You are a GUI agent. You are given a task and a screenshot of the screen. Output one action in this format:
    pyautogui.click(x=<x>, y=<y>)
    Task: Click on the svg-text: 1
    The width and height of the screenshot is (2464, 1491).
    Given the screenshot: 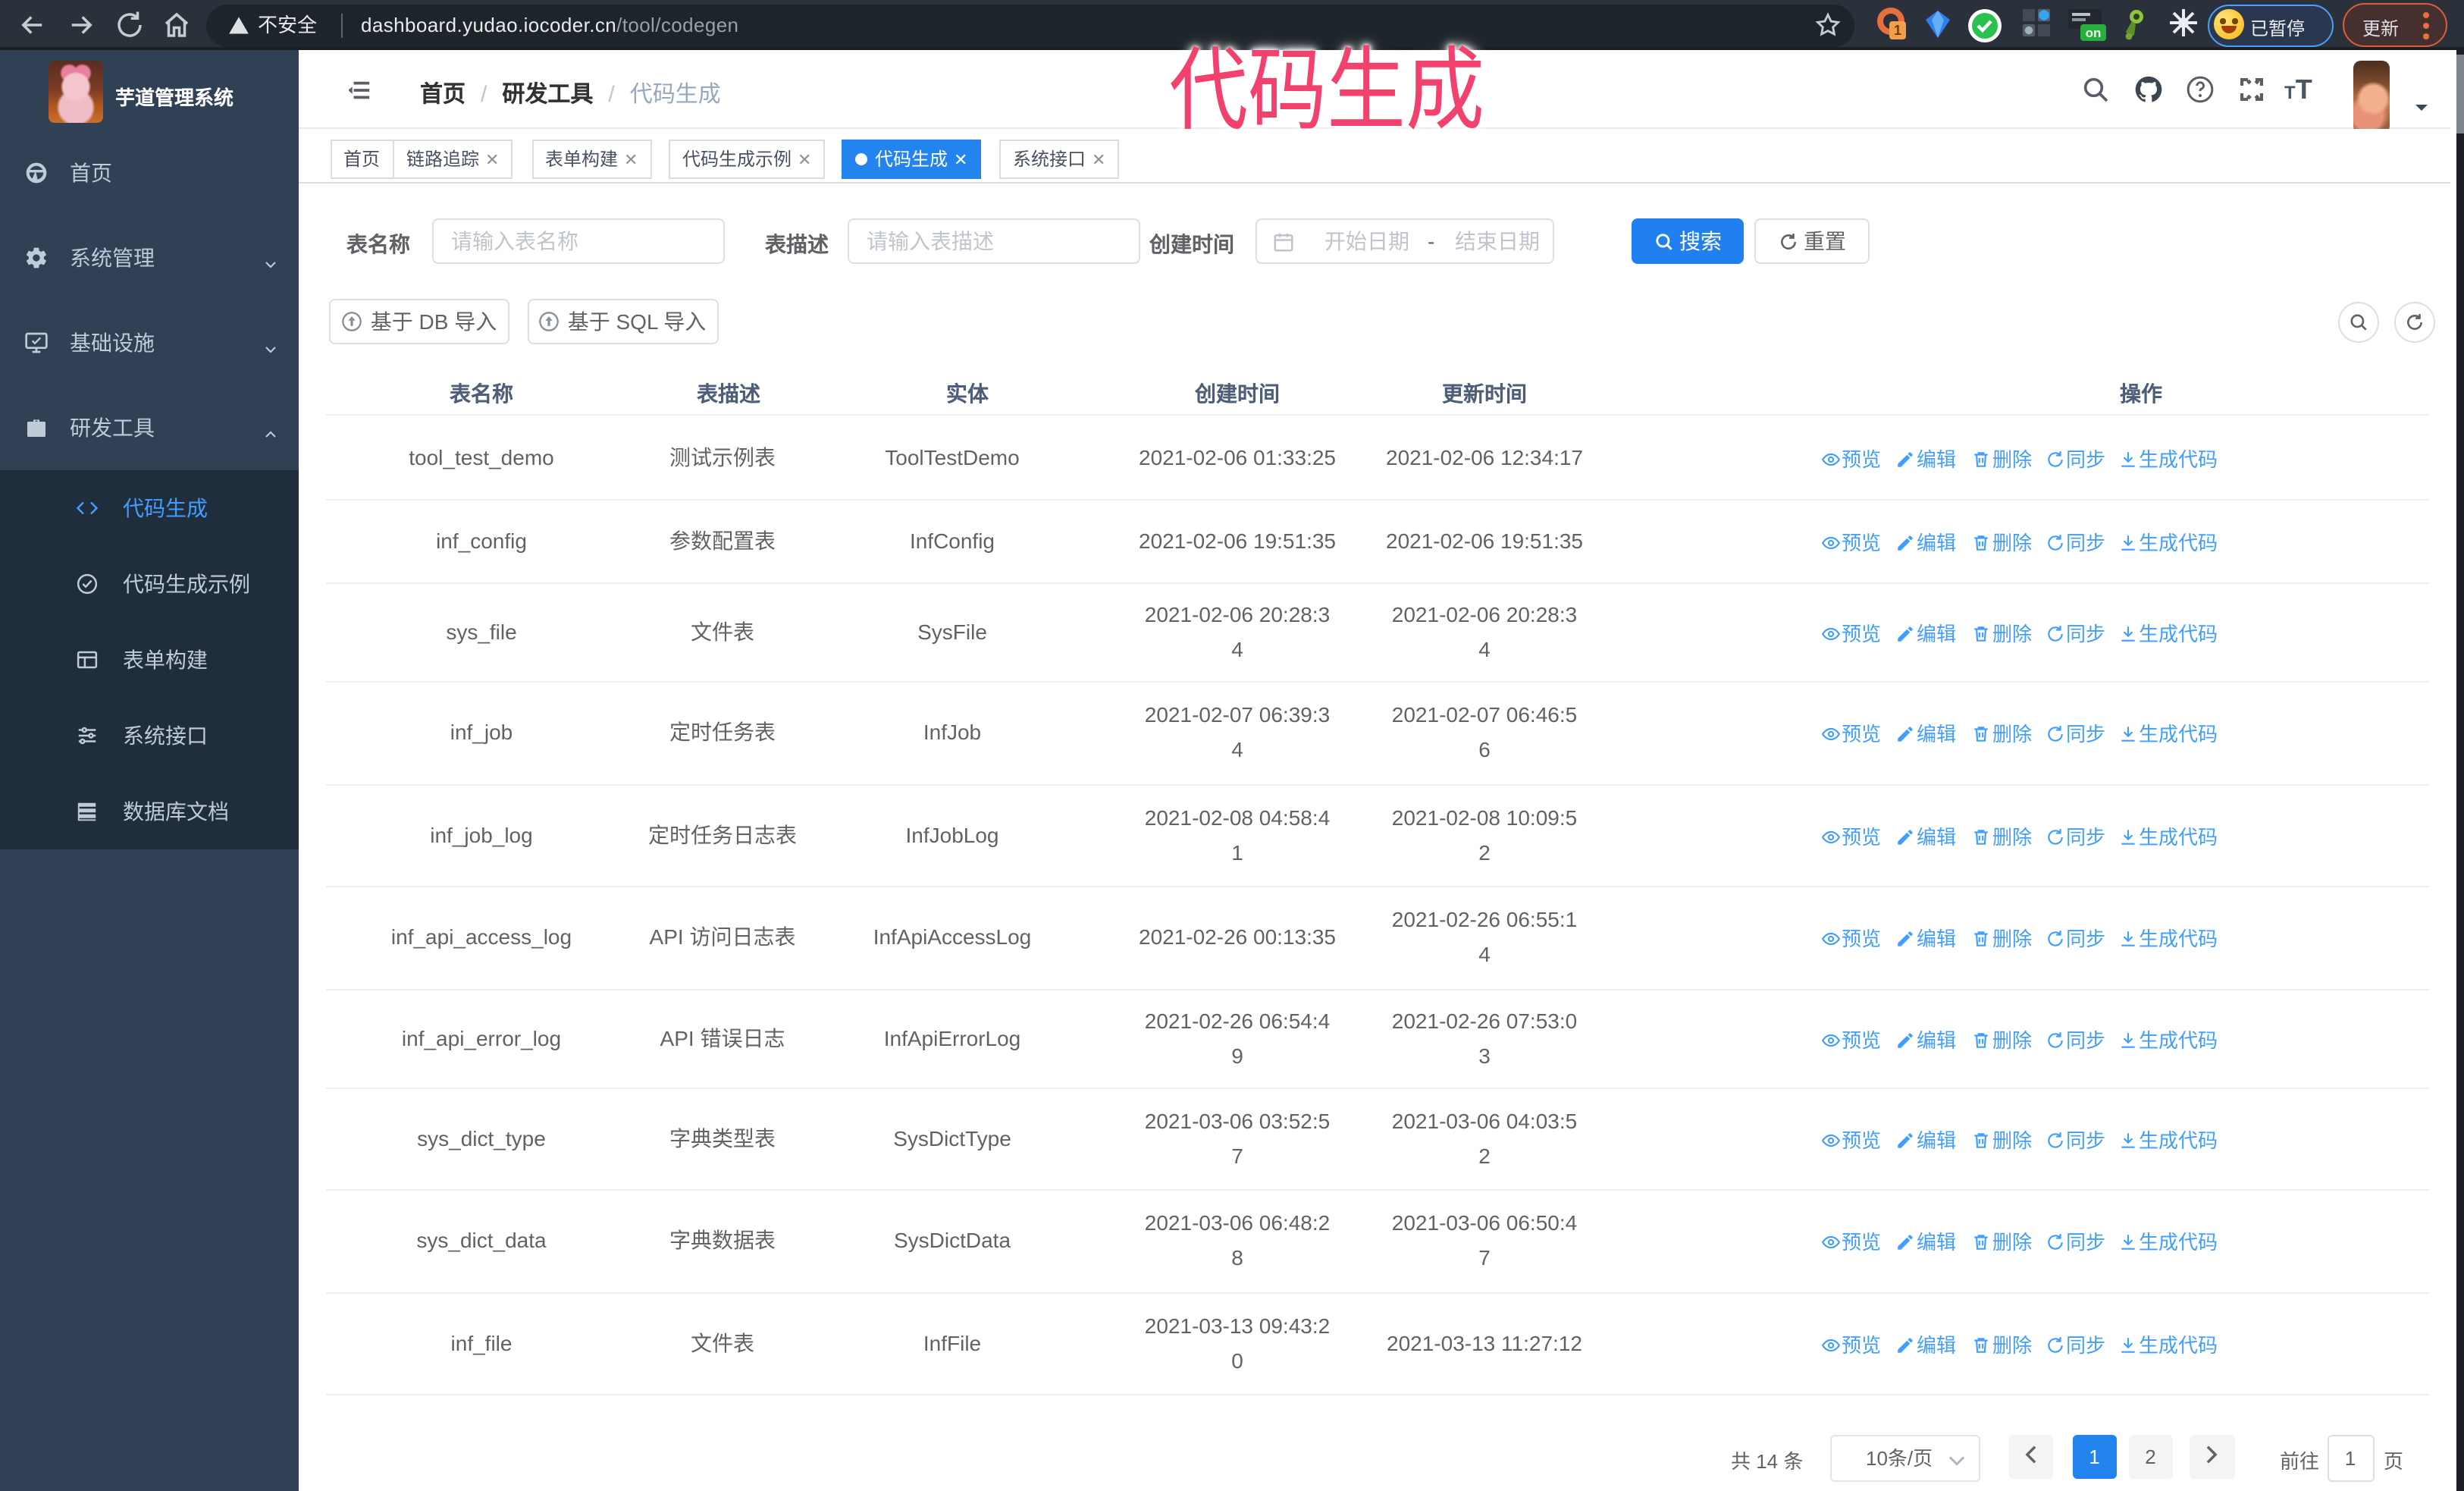 What is the action you would take?
    pyautogui.click(x=1898, y=30)
    